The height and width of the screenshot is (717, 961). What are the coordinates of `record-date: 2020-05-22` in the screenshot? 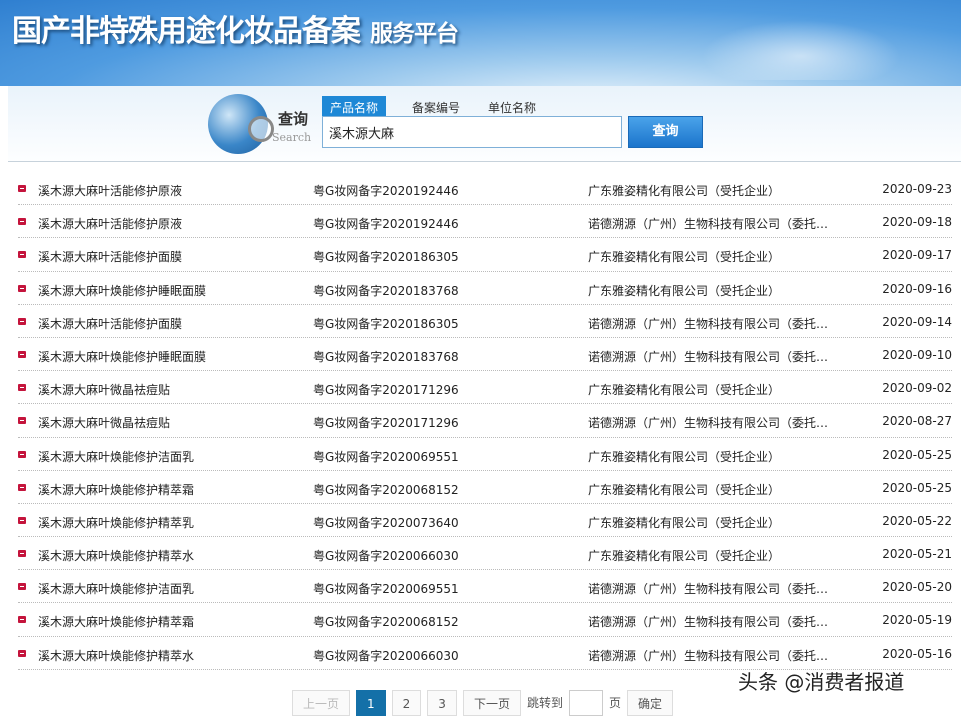 It's located at (917, 520).